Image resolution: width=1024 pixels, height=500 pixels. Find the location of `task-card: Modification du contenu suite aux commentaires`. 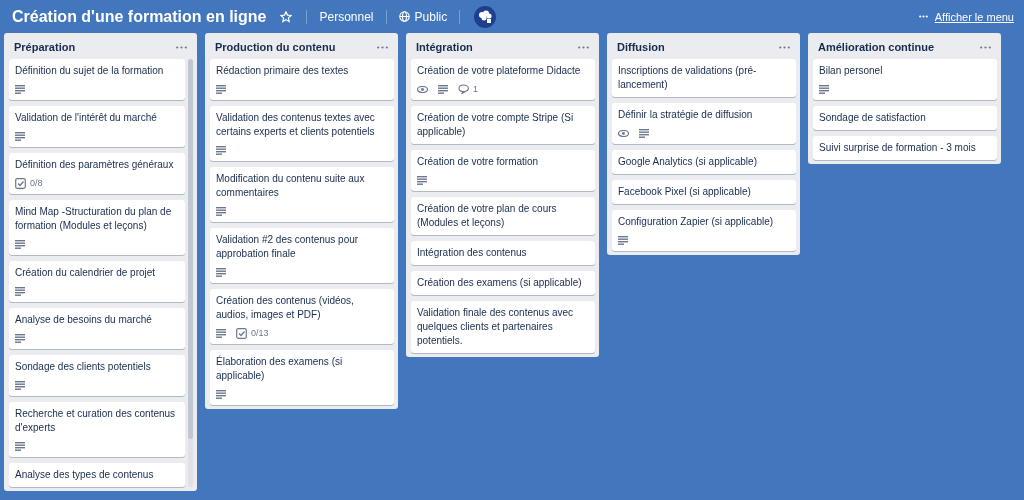

task-card: Modification du contenu suite aux commentaires is located at coordinates (302, 194).